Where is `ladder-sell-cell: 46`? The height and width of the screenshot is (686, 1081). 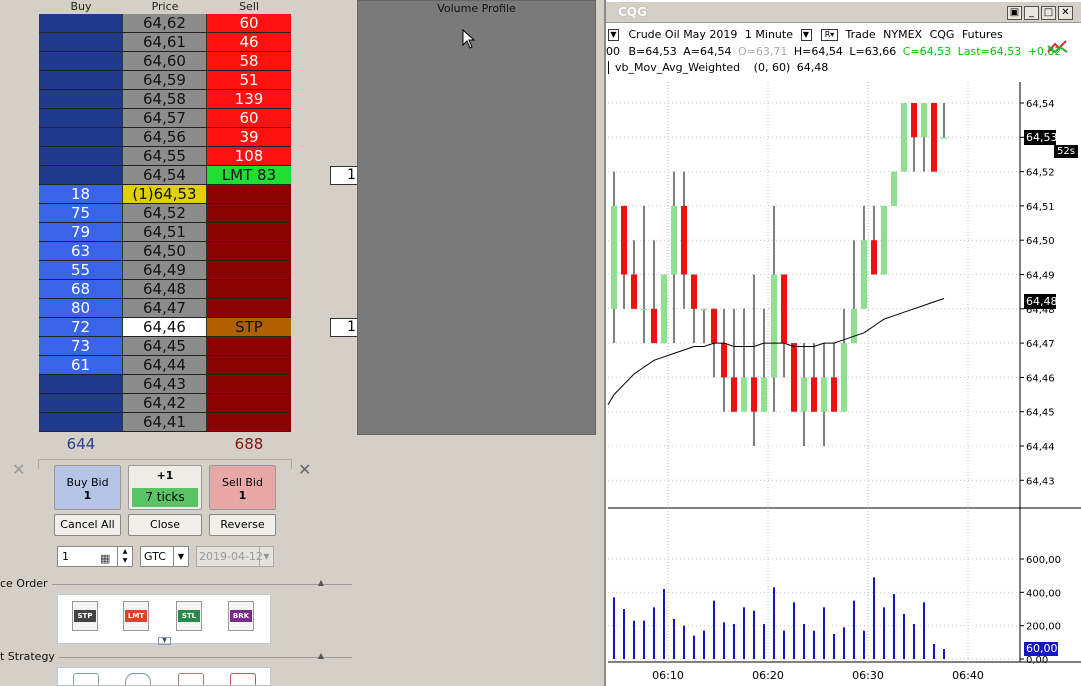
ladder-sell-cell: 46 is located at coordinates (249, 42).